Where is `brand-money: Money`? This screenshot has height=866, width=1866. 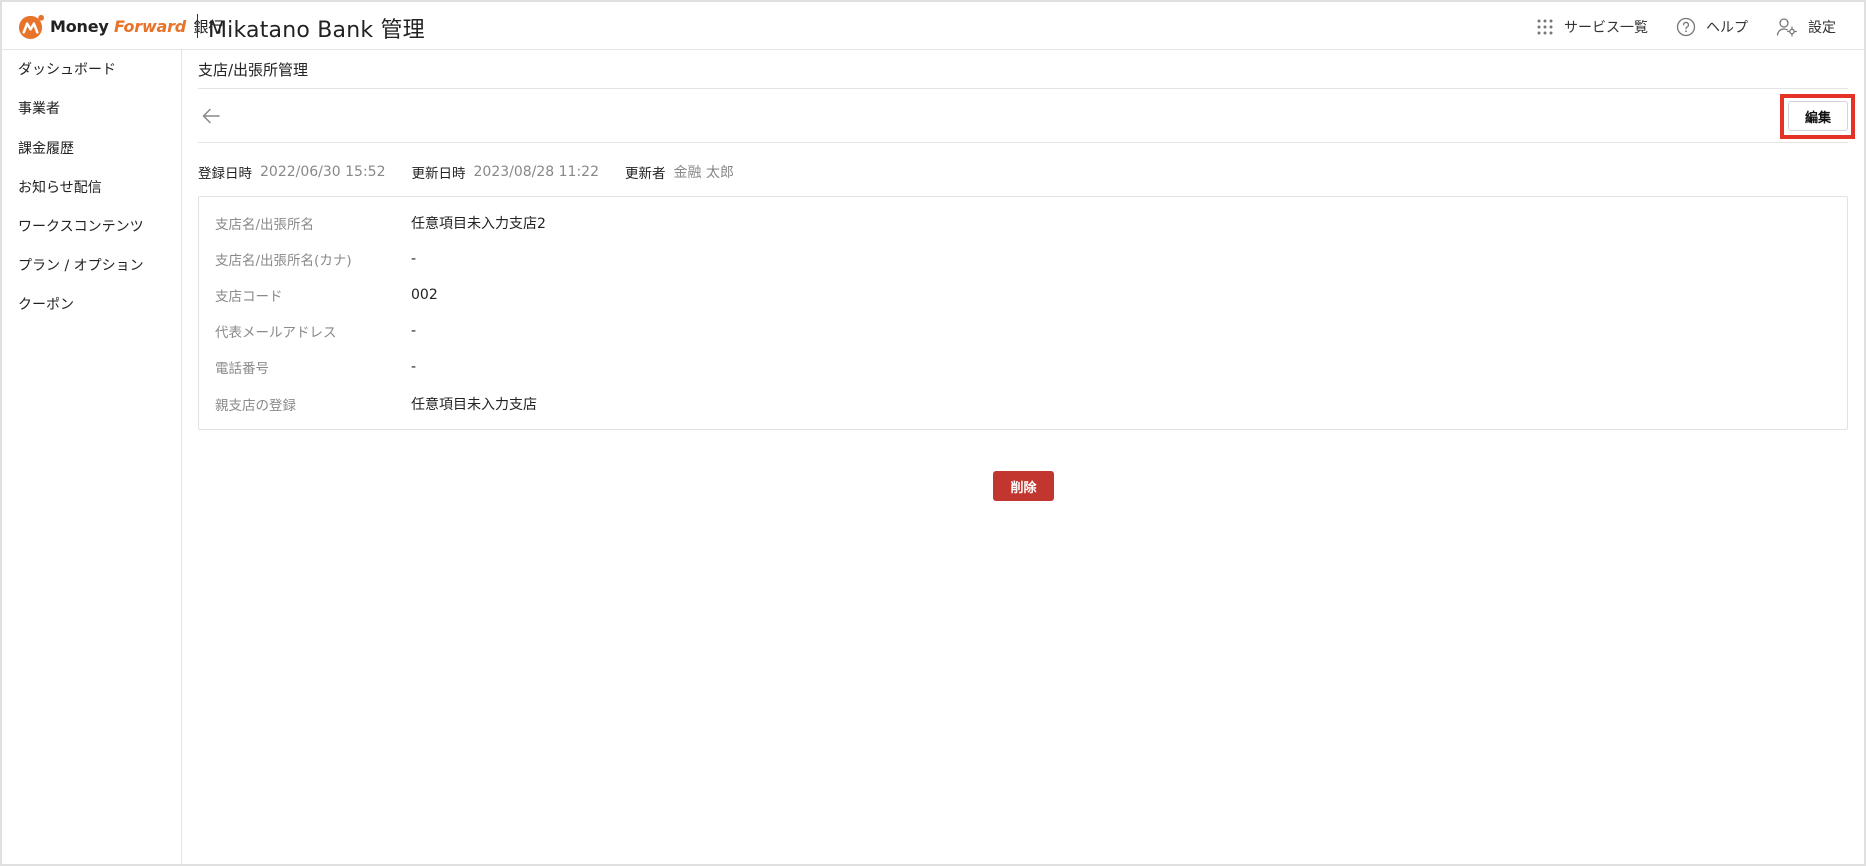 brand-money: Money is located at coordinates (79, 26).